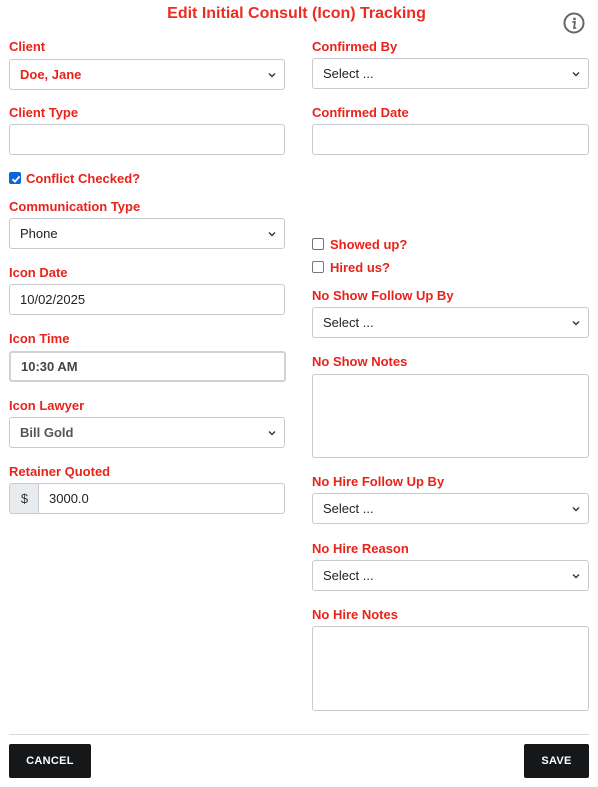 Image resolution: width=598 pixels, height=787 pixels. I want to click on retainer-quoted-field: 3000.0, so click(161, 498).